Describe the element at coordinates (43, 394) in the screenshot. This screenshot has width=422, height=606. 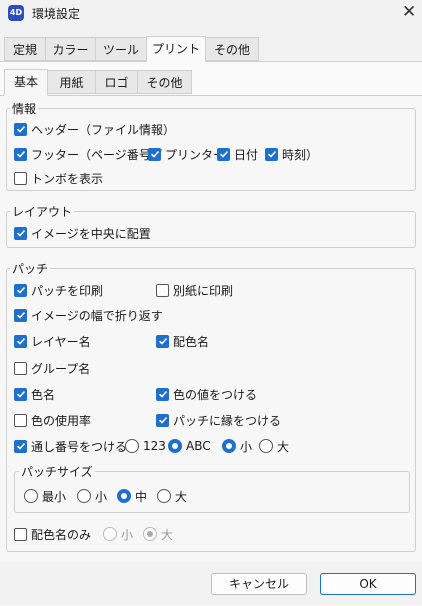
I see `color-label: 色名` at that location.